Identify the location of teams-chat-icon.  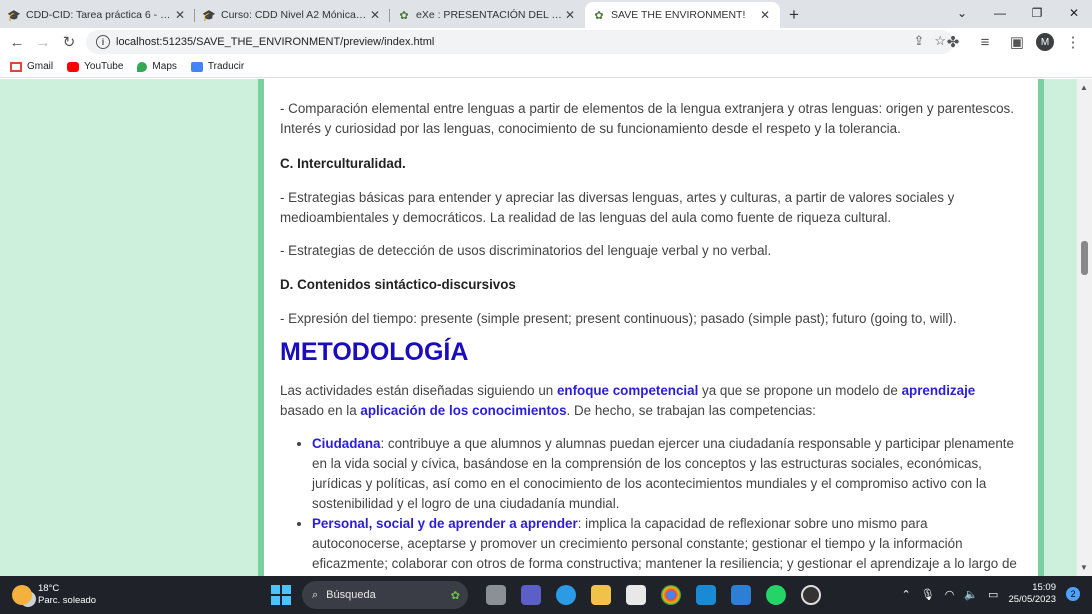
(531, 595).